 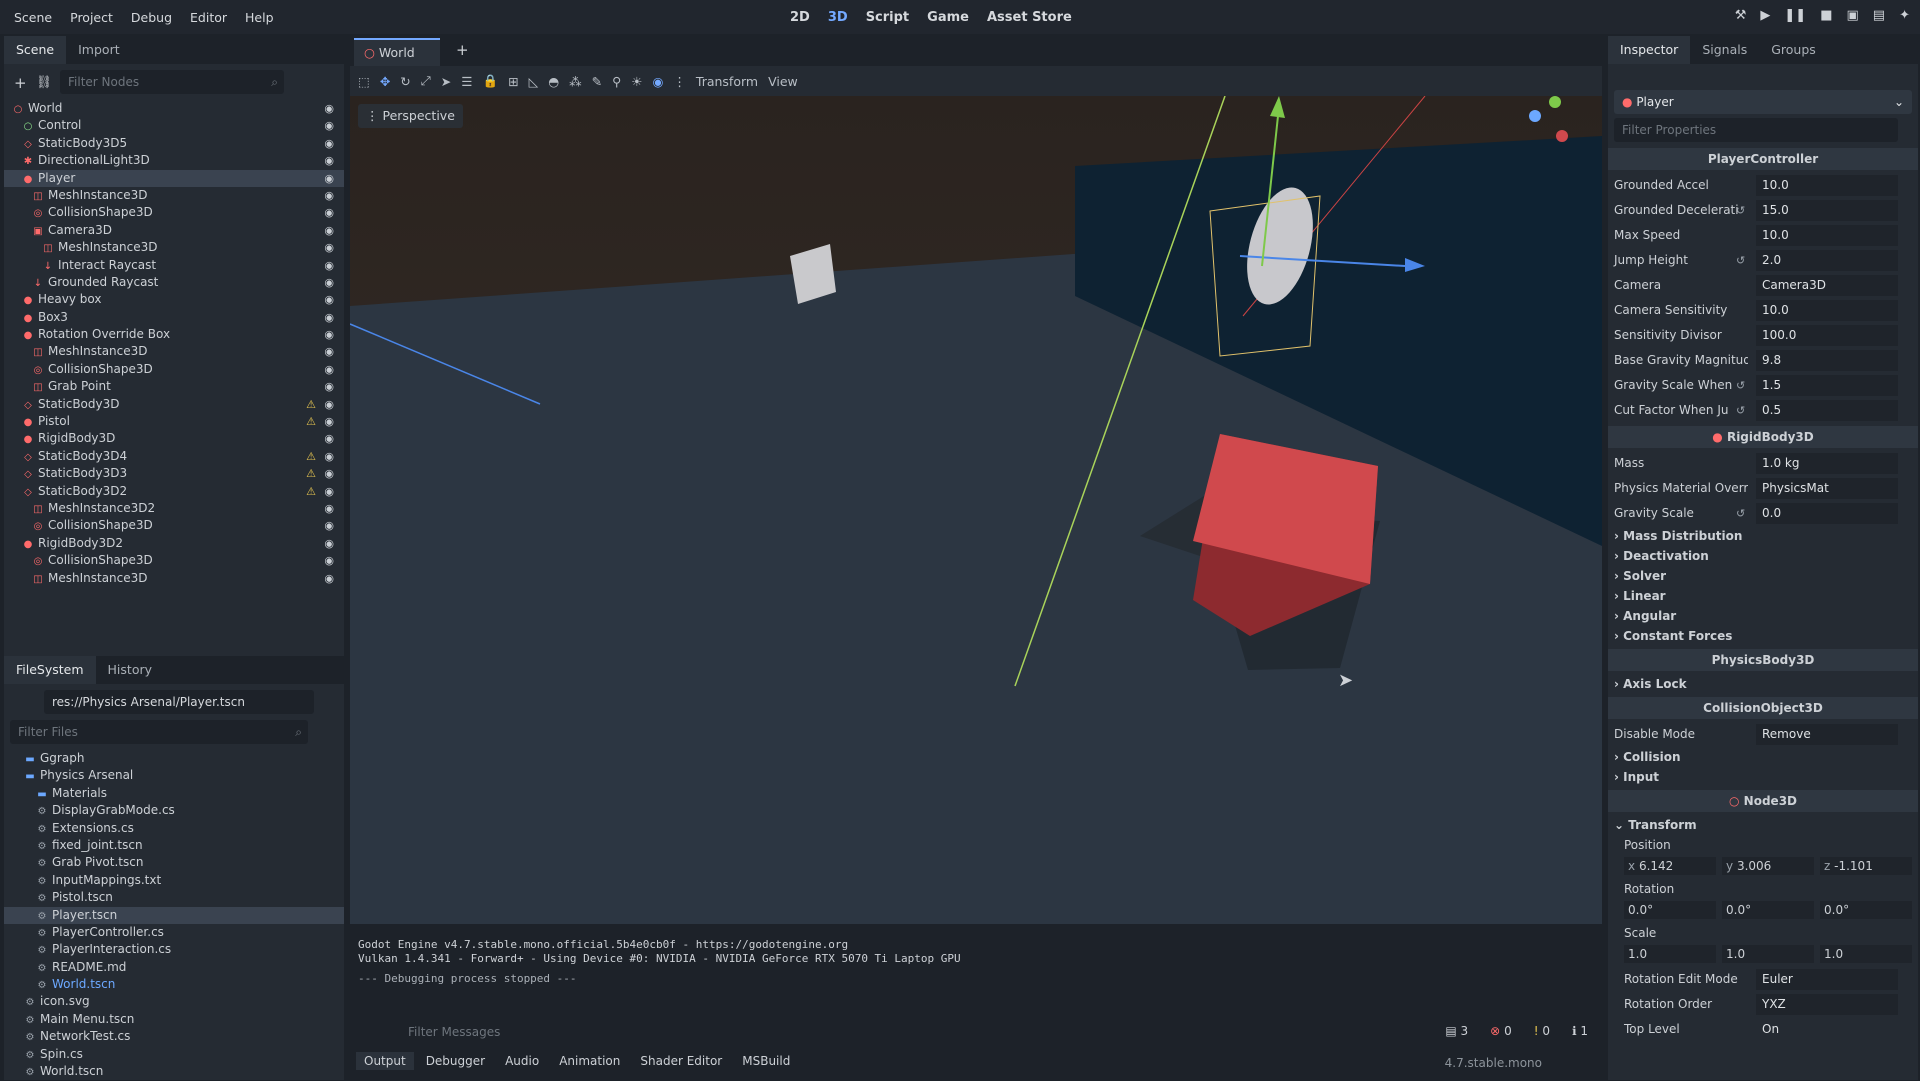 I want to click on move-tool-icon: ✥, so click(x=385, y=81).